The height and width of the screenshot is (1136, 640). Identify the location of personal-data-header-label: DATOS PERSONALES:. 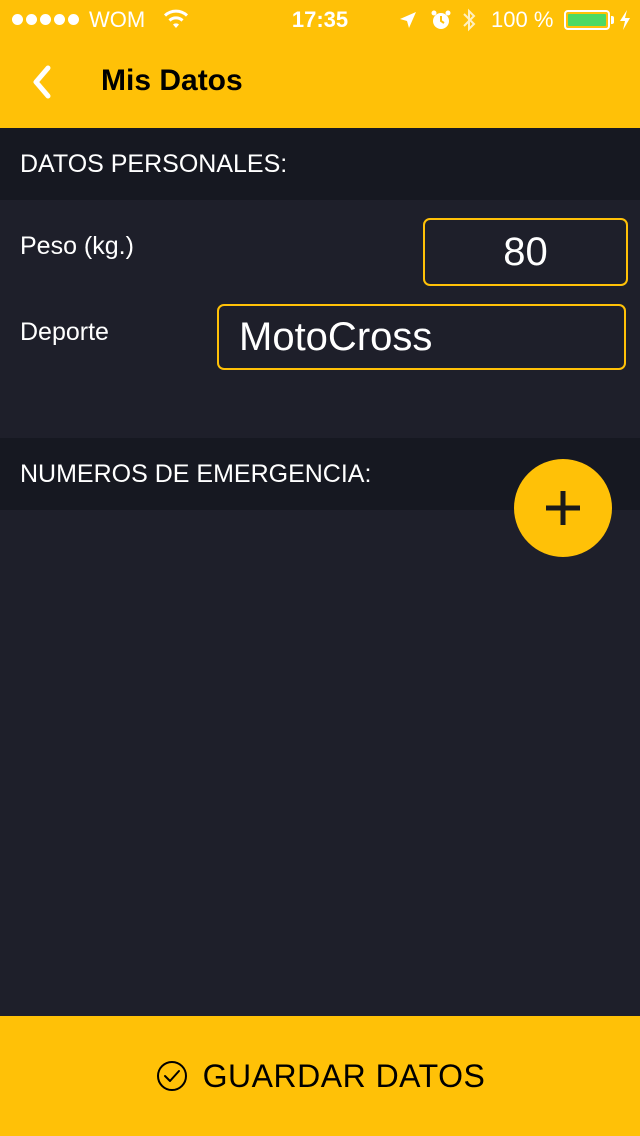
(154, 163).